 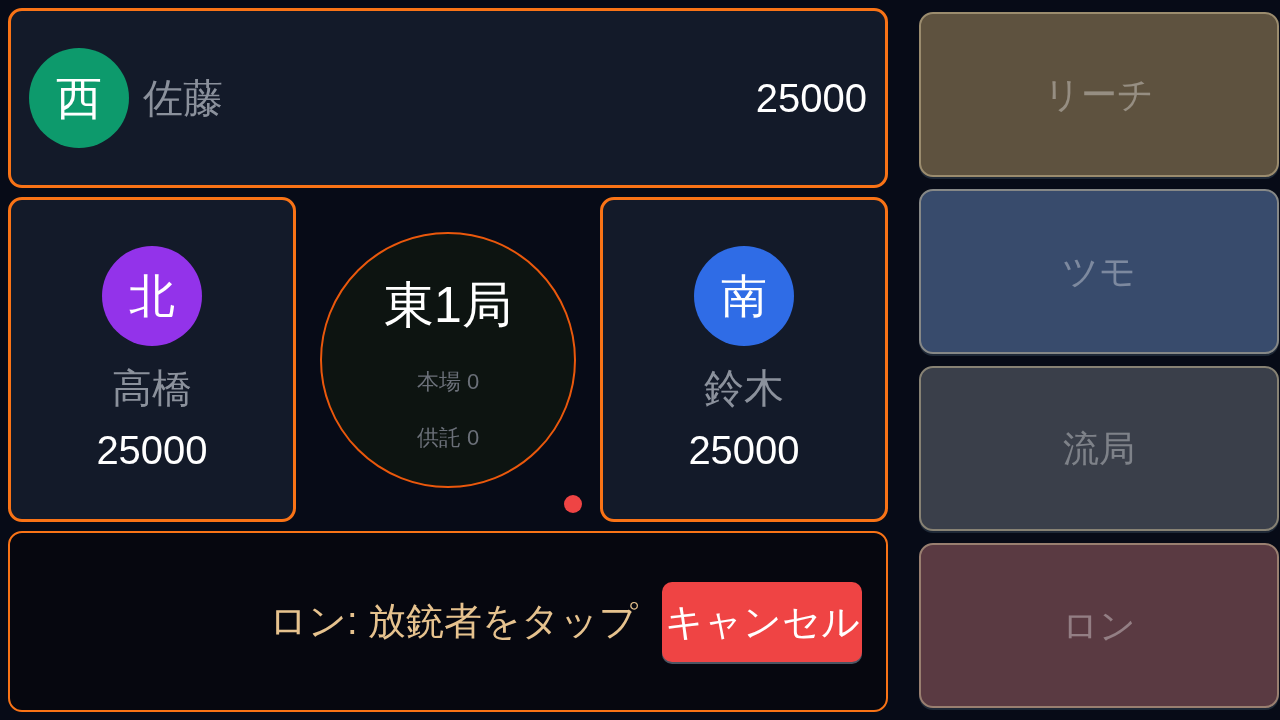 What do you see at coordinates (152, 359) in the screenshot?
I see `player-card: 北 高橋 25000` at bounding box center [152, 359].